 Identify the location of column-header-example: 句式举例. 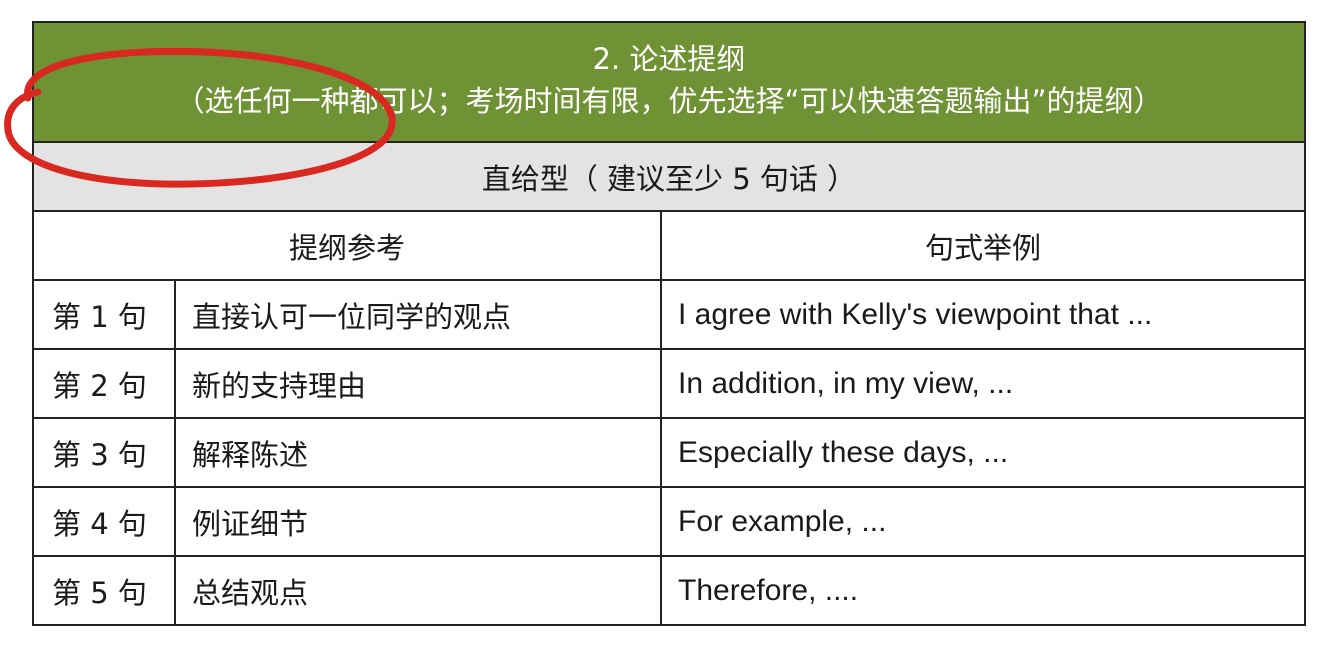
(983, 245).